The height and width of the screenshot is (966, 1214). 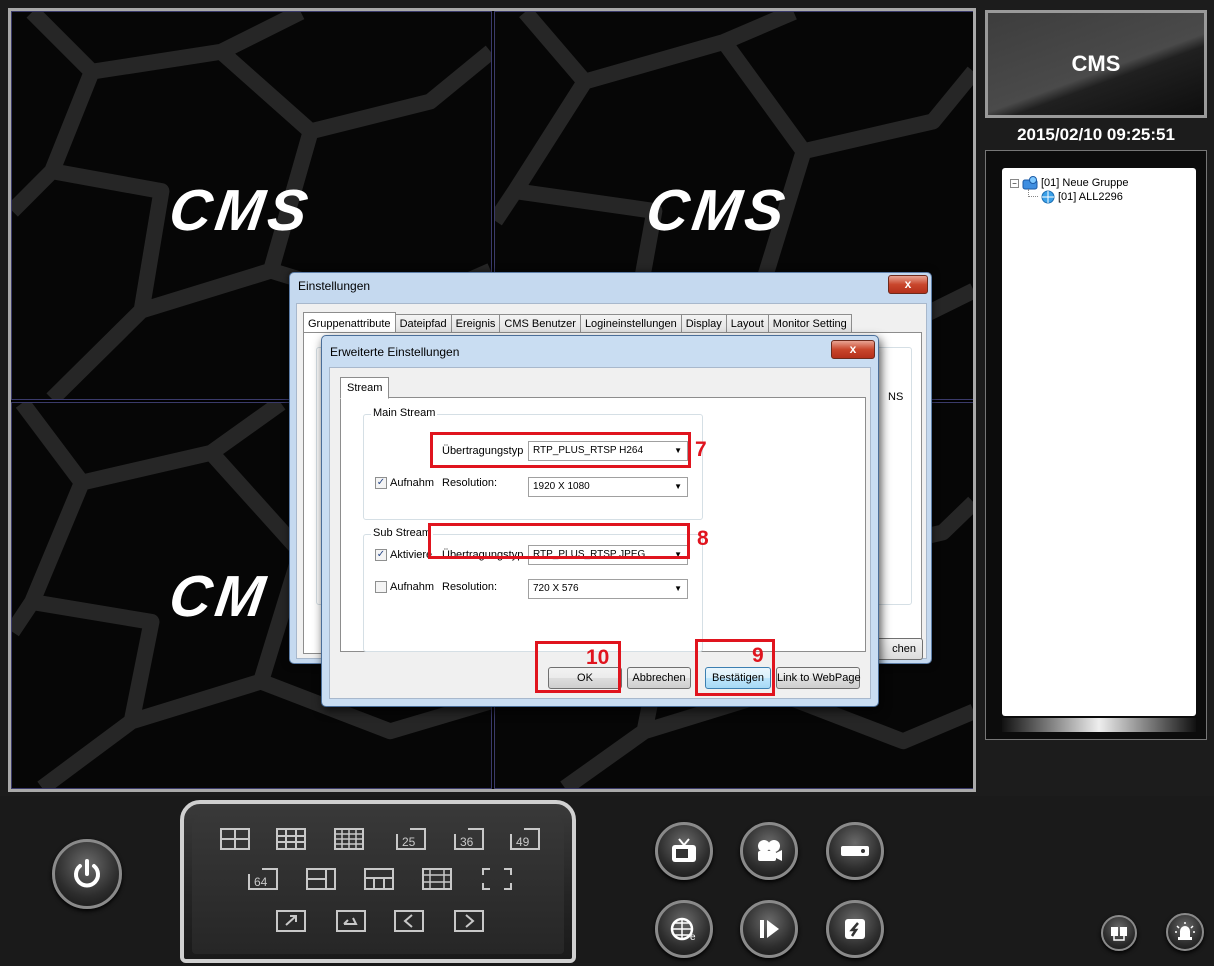 I want to click on power-icon, so click(x=87, y=873).